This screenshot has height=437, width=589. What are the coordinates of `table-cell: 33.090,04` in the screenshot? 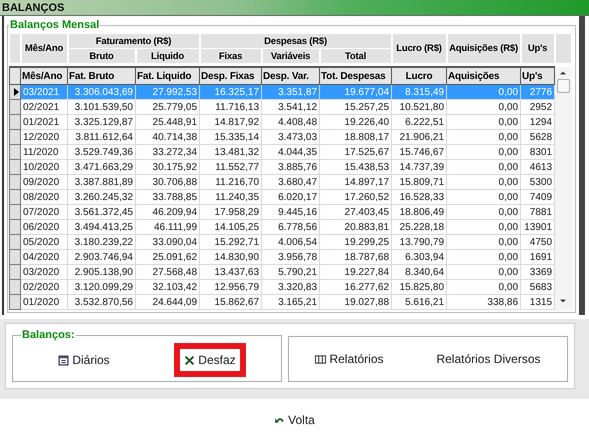 It's located at (168, 242).